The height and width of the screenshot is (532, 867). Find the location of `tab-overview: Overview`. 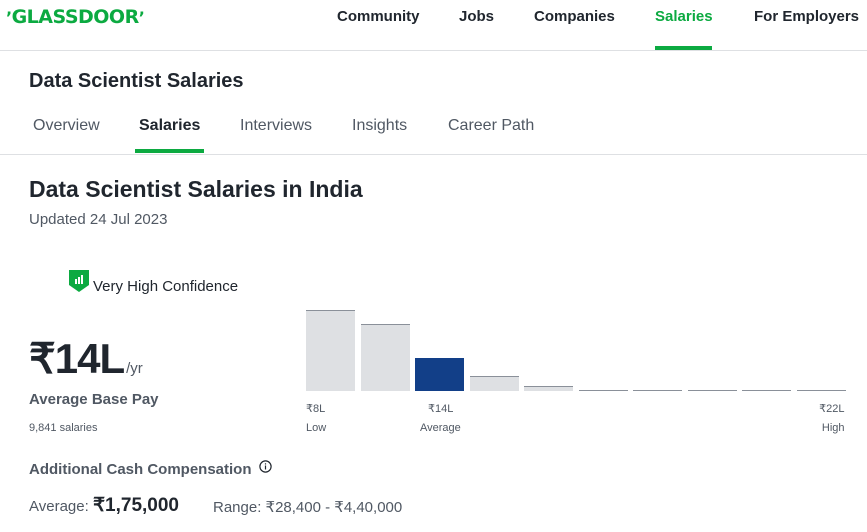

tab-overview: Overview is located at coordinates (66, 126).